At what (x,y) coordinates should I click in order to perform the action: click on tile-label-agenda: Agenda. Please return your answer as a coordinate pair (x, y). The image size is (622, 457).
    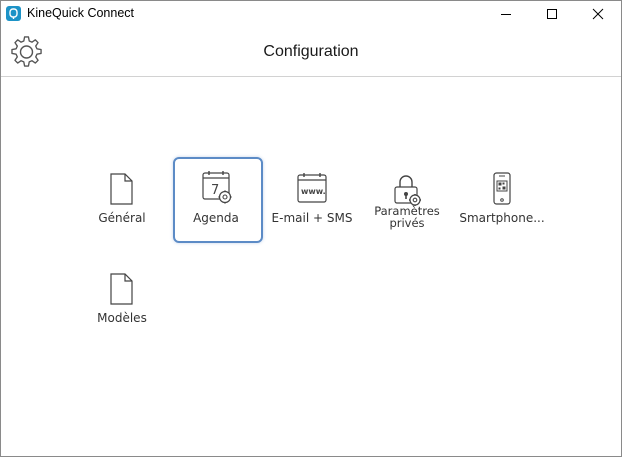
    Looking at the image, I should click on (216, 218).